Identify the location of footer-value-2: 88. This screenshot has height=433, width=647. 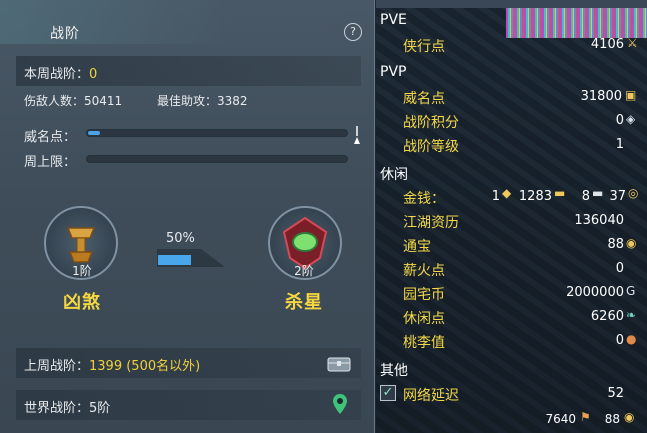
(612, 419).